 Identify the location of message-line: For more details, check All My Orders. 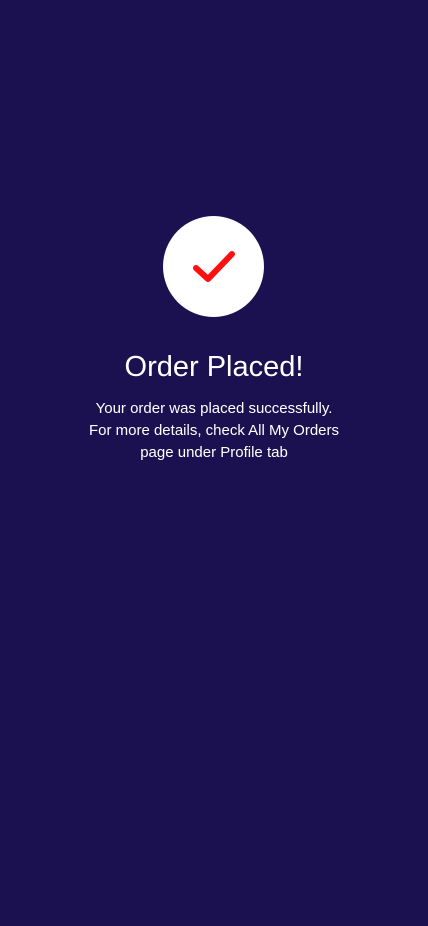
(214, 430).